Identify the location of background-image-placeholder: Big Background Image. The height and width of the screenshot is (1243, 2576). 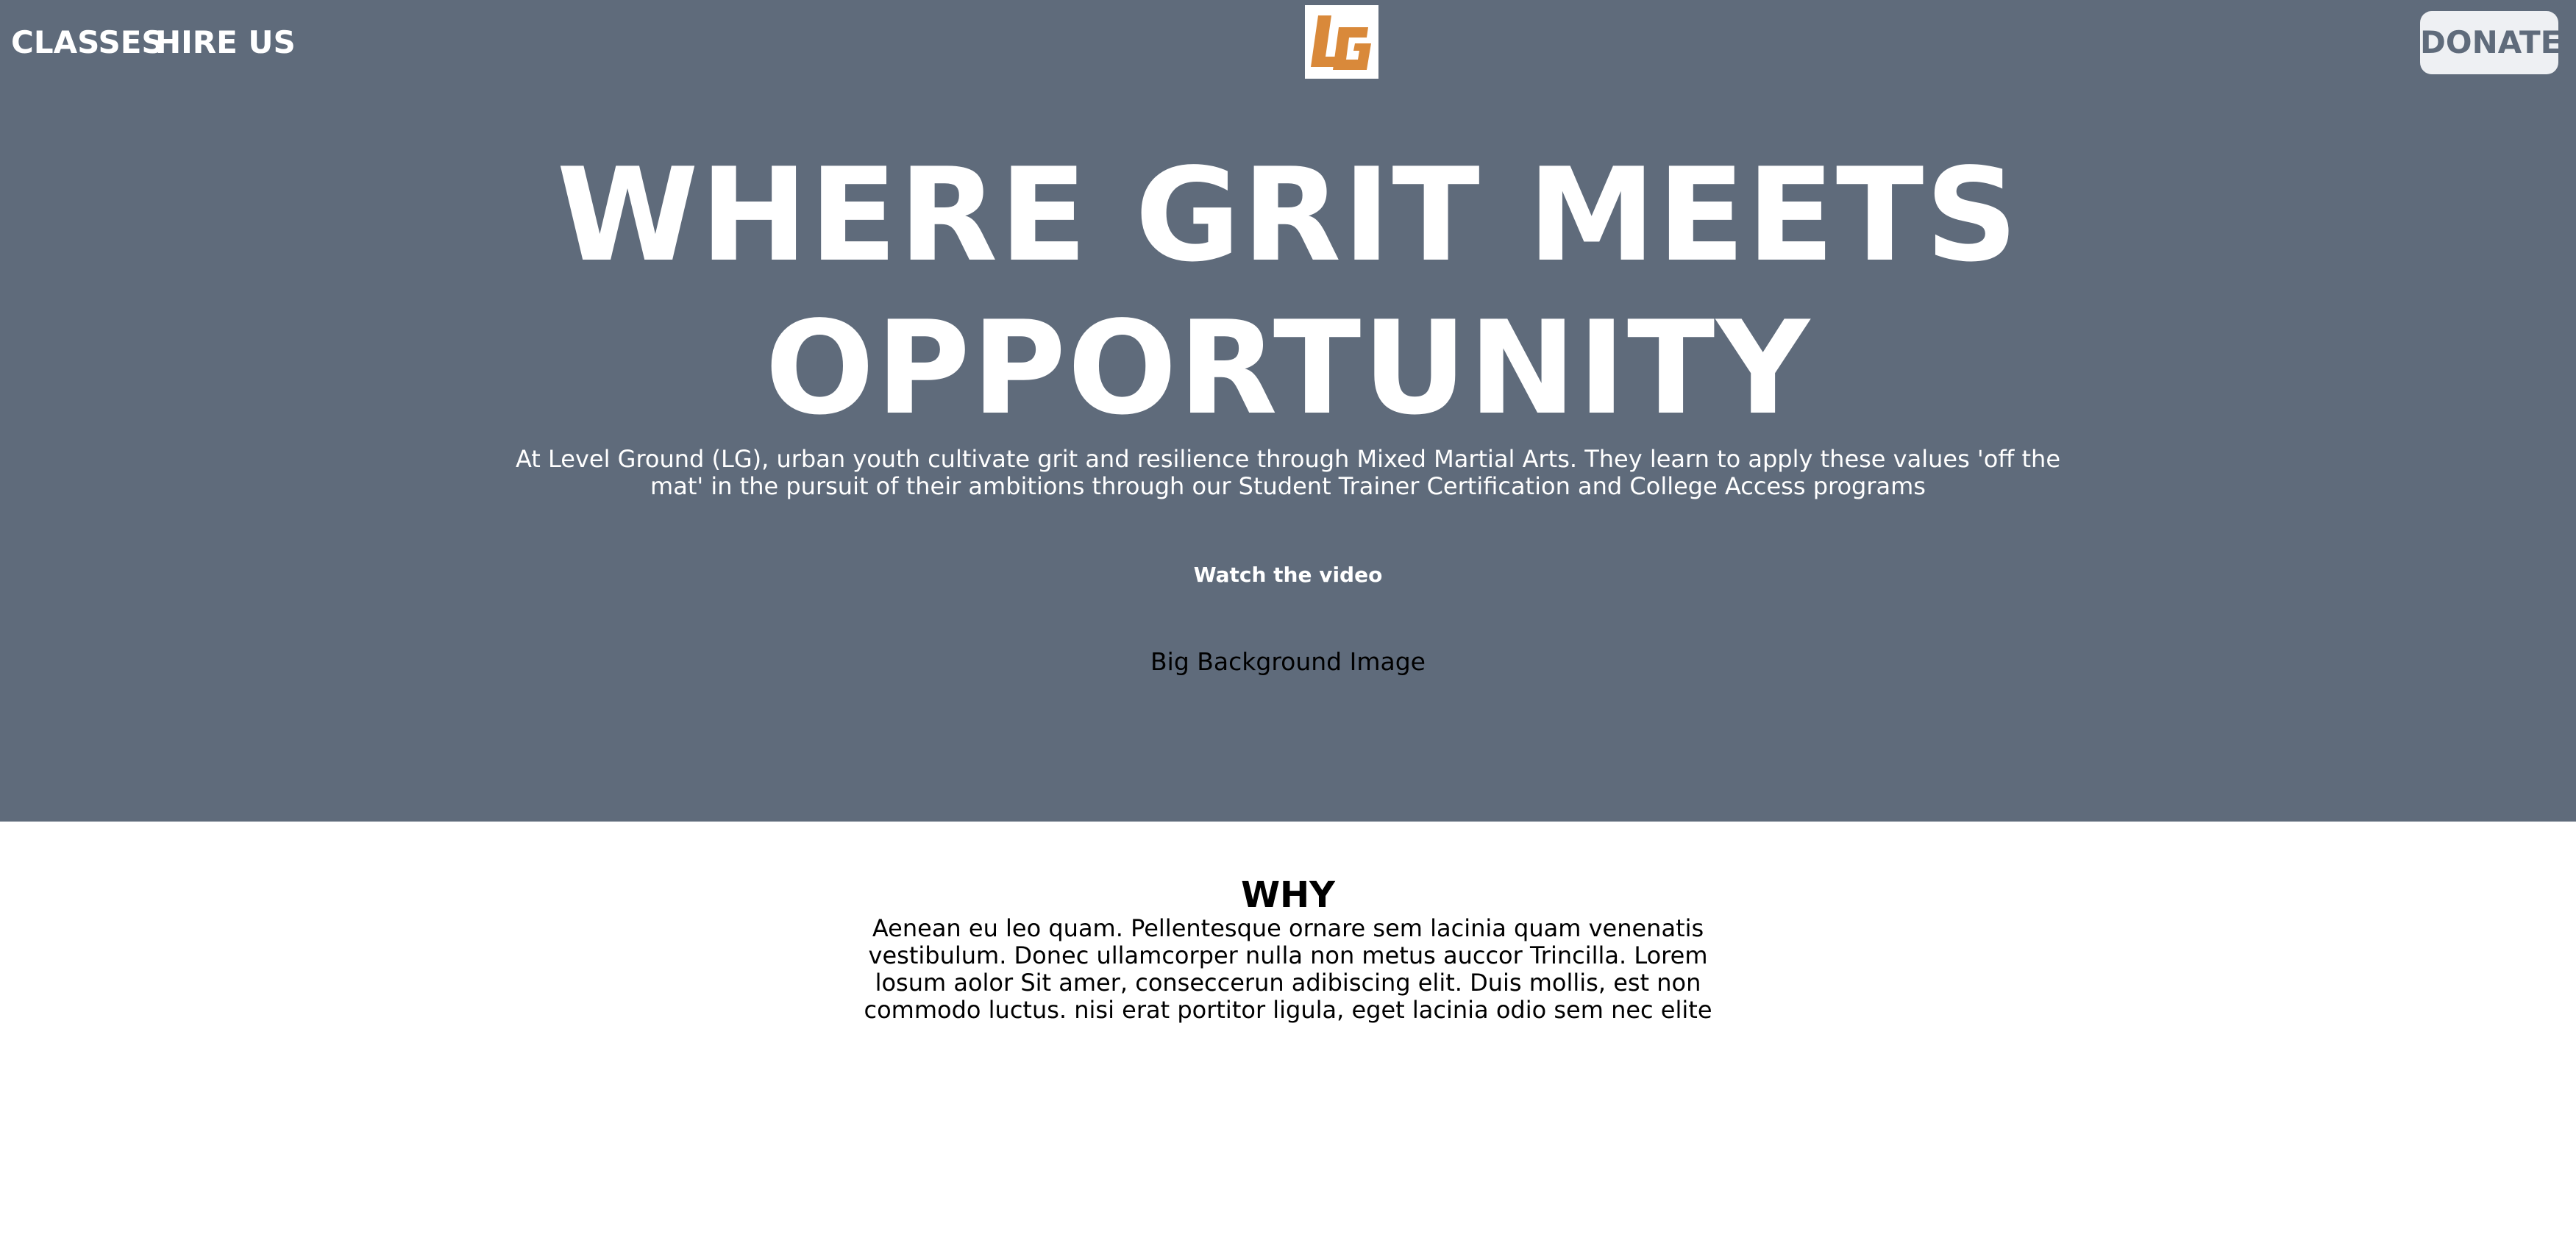
(1288, 661).